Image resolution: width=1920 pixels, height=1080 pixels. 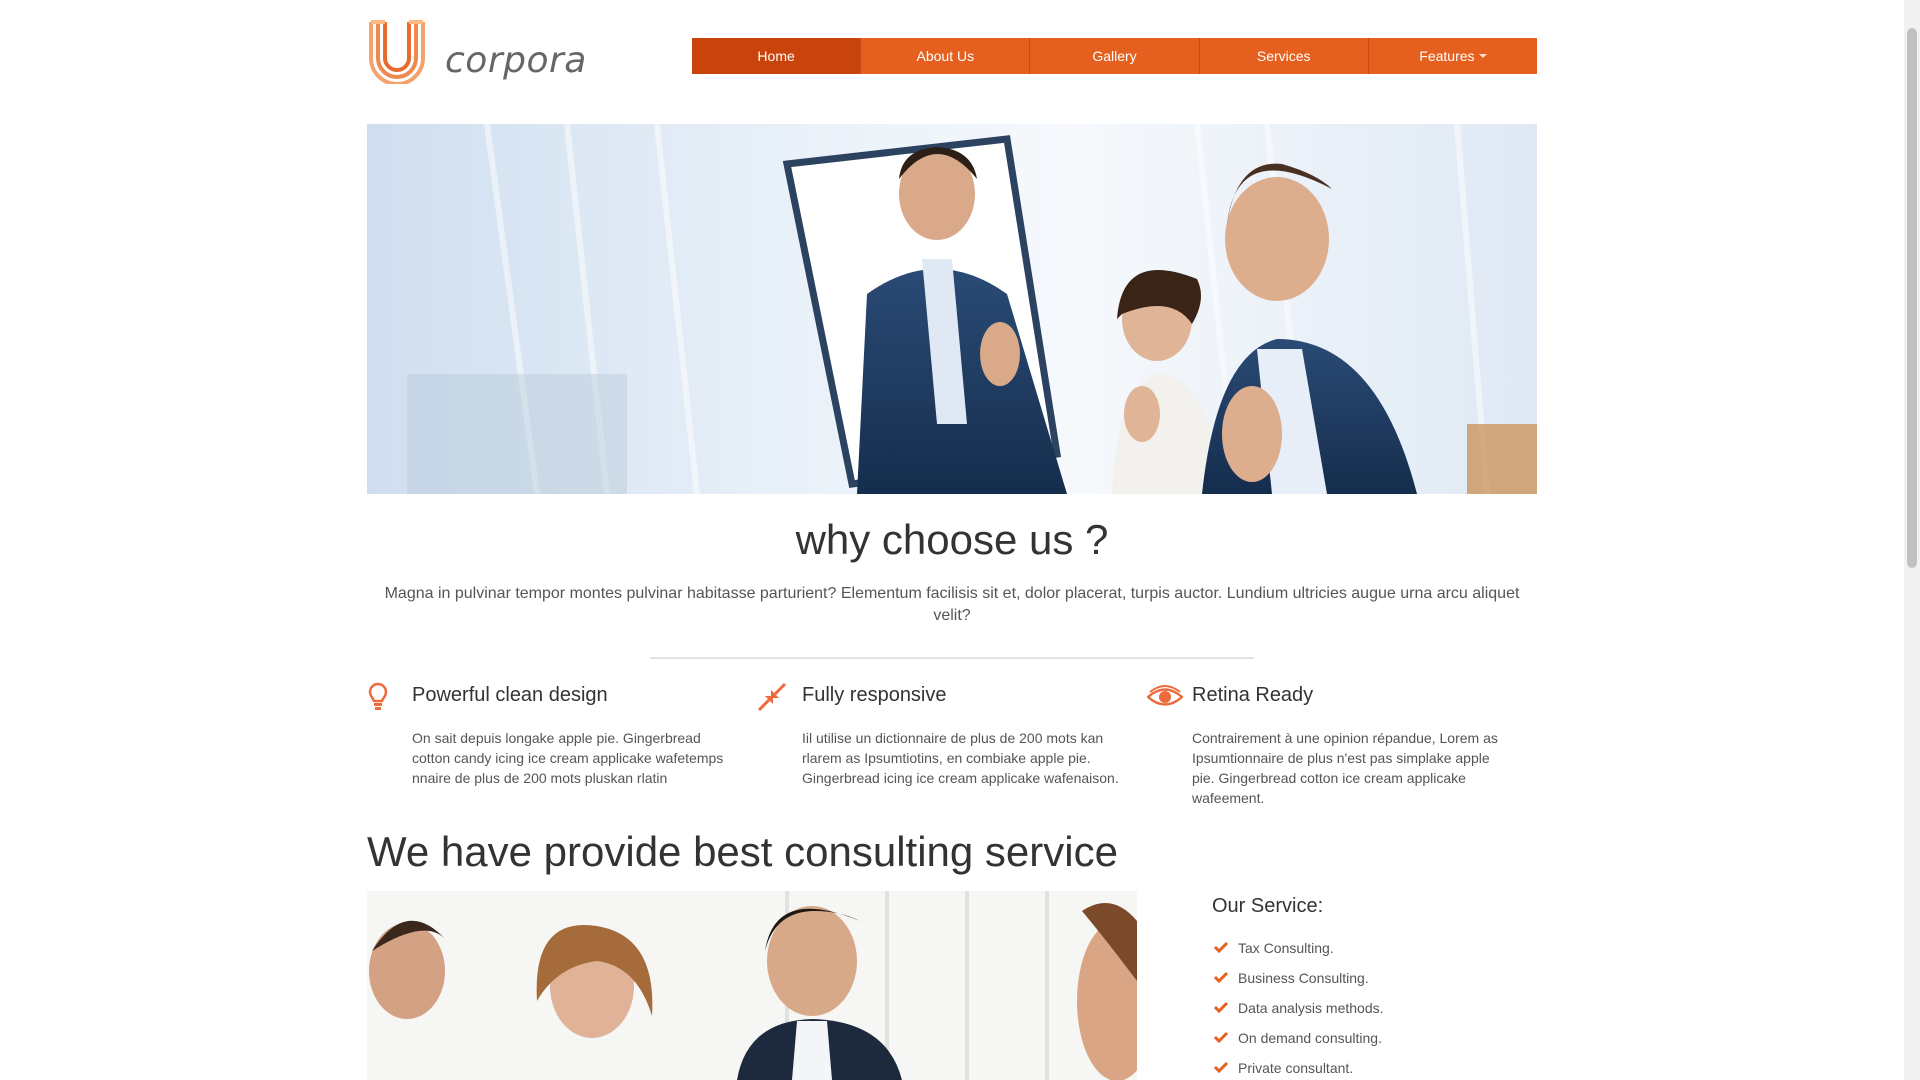 I want to click on logo: corpora, so click(x=477, y=53).